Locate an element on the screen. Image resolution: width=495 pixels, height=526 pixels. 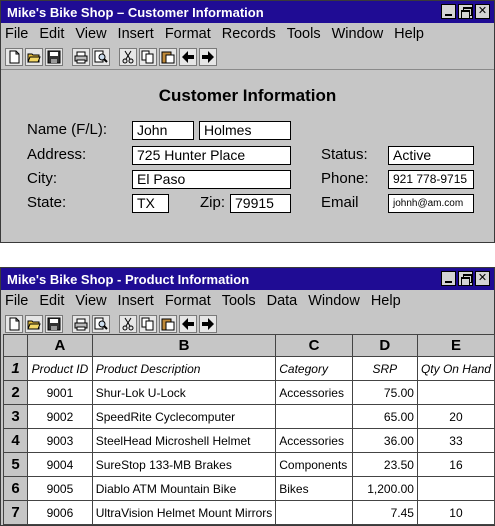
cell: 9005 is located at coordinates (60, 488).